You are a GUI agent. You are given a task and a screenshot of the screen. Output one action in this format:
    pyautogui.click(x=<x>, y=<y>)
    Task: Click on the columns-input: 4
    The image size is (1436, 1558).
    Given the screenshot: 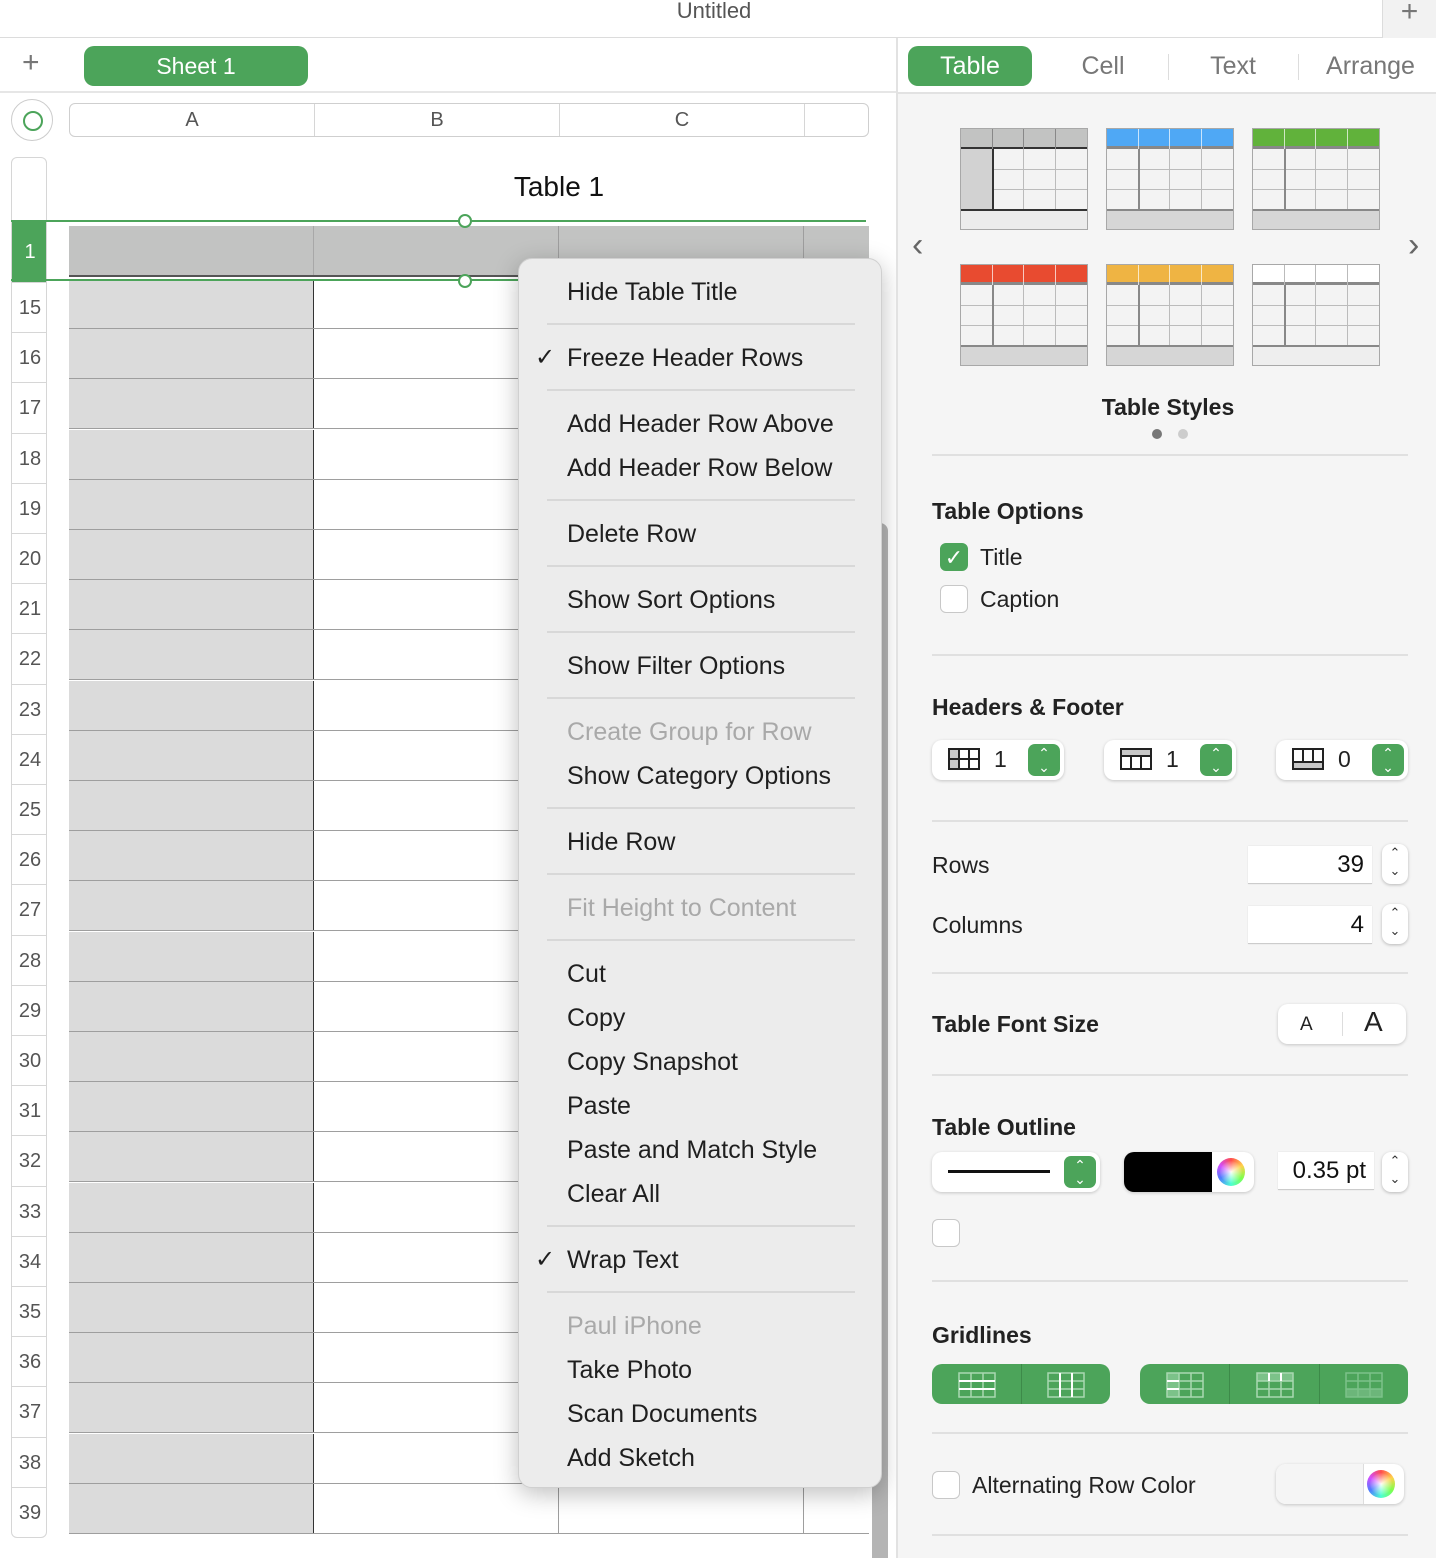 What is the action you would take?
    pyautogui.click(x=1310, y=925)
    